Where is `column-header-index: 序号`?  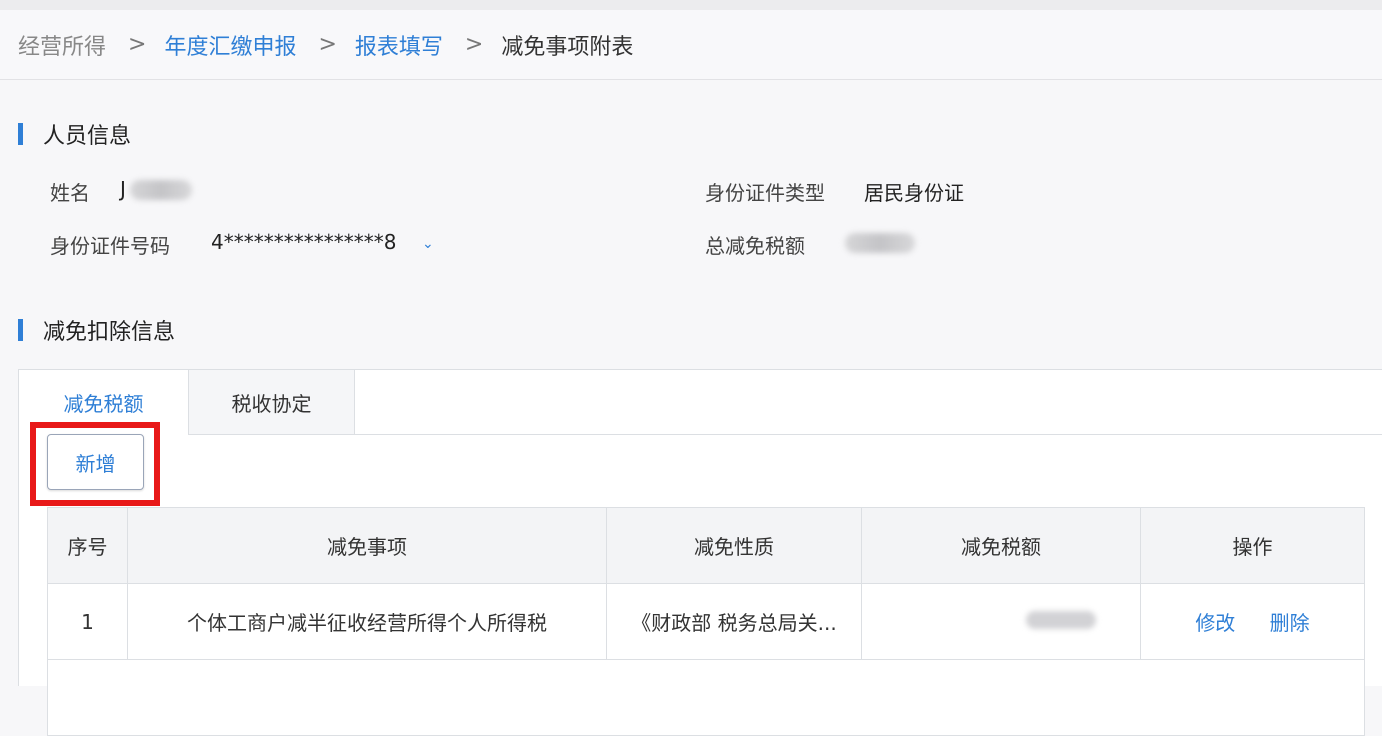 column-header-index: 序号 is located at coordinates (87, 545).